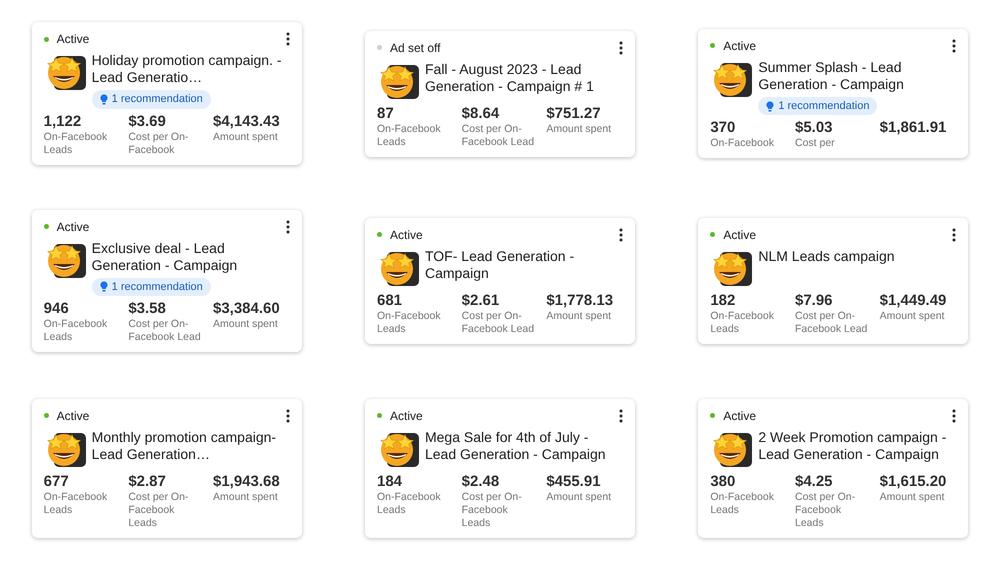 This screenshot has height=562, width=1000. What do you see at coordinates (147, 481) in the screenshot?
I see `metric-value: $2.87` at bounding box center [147, 481].